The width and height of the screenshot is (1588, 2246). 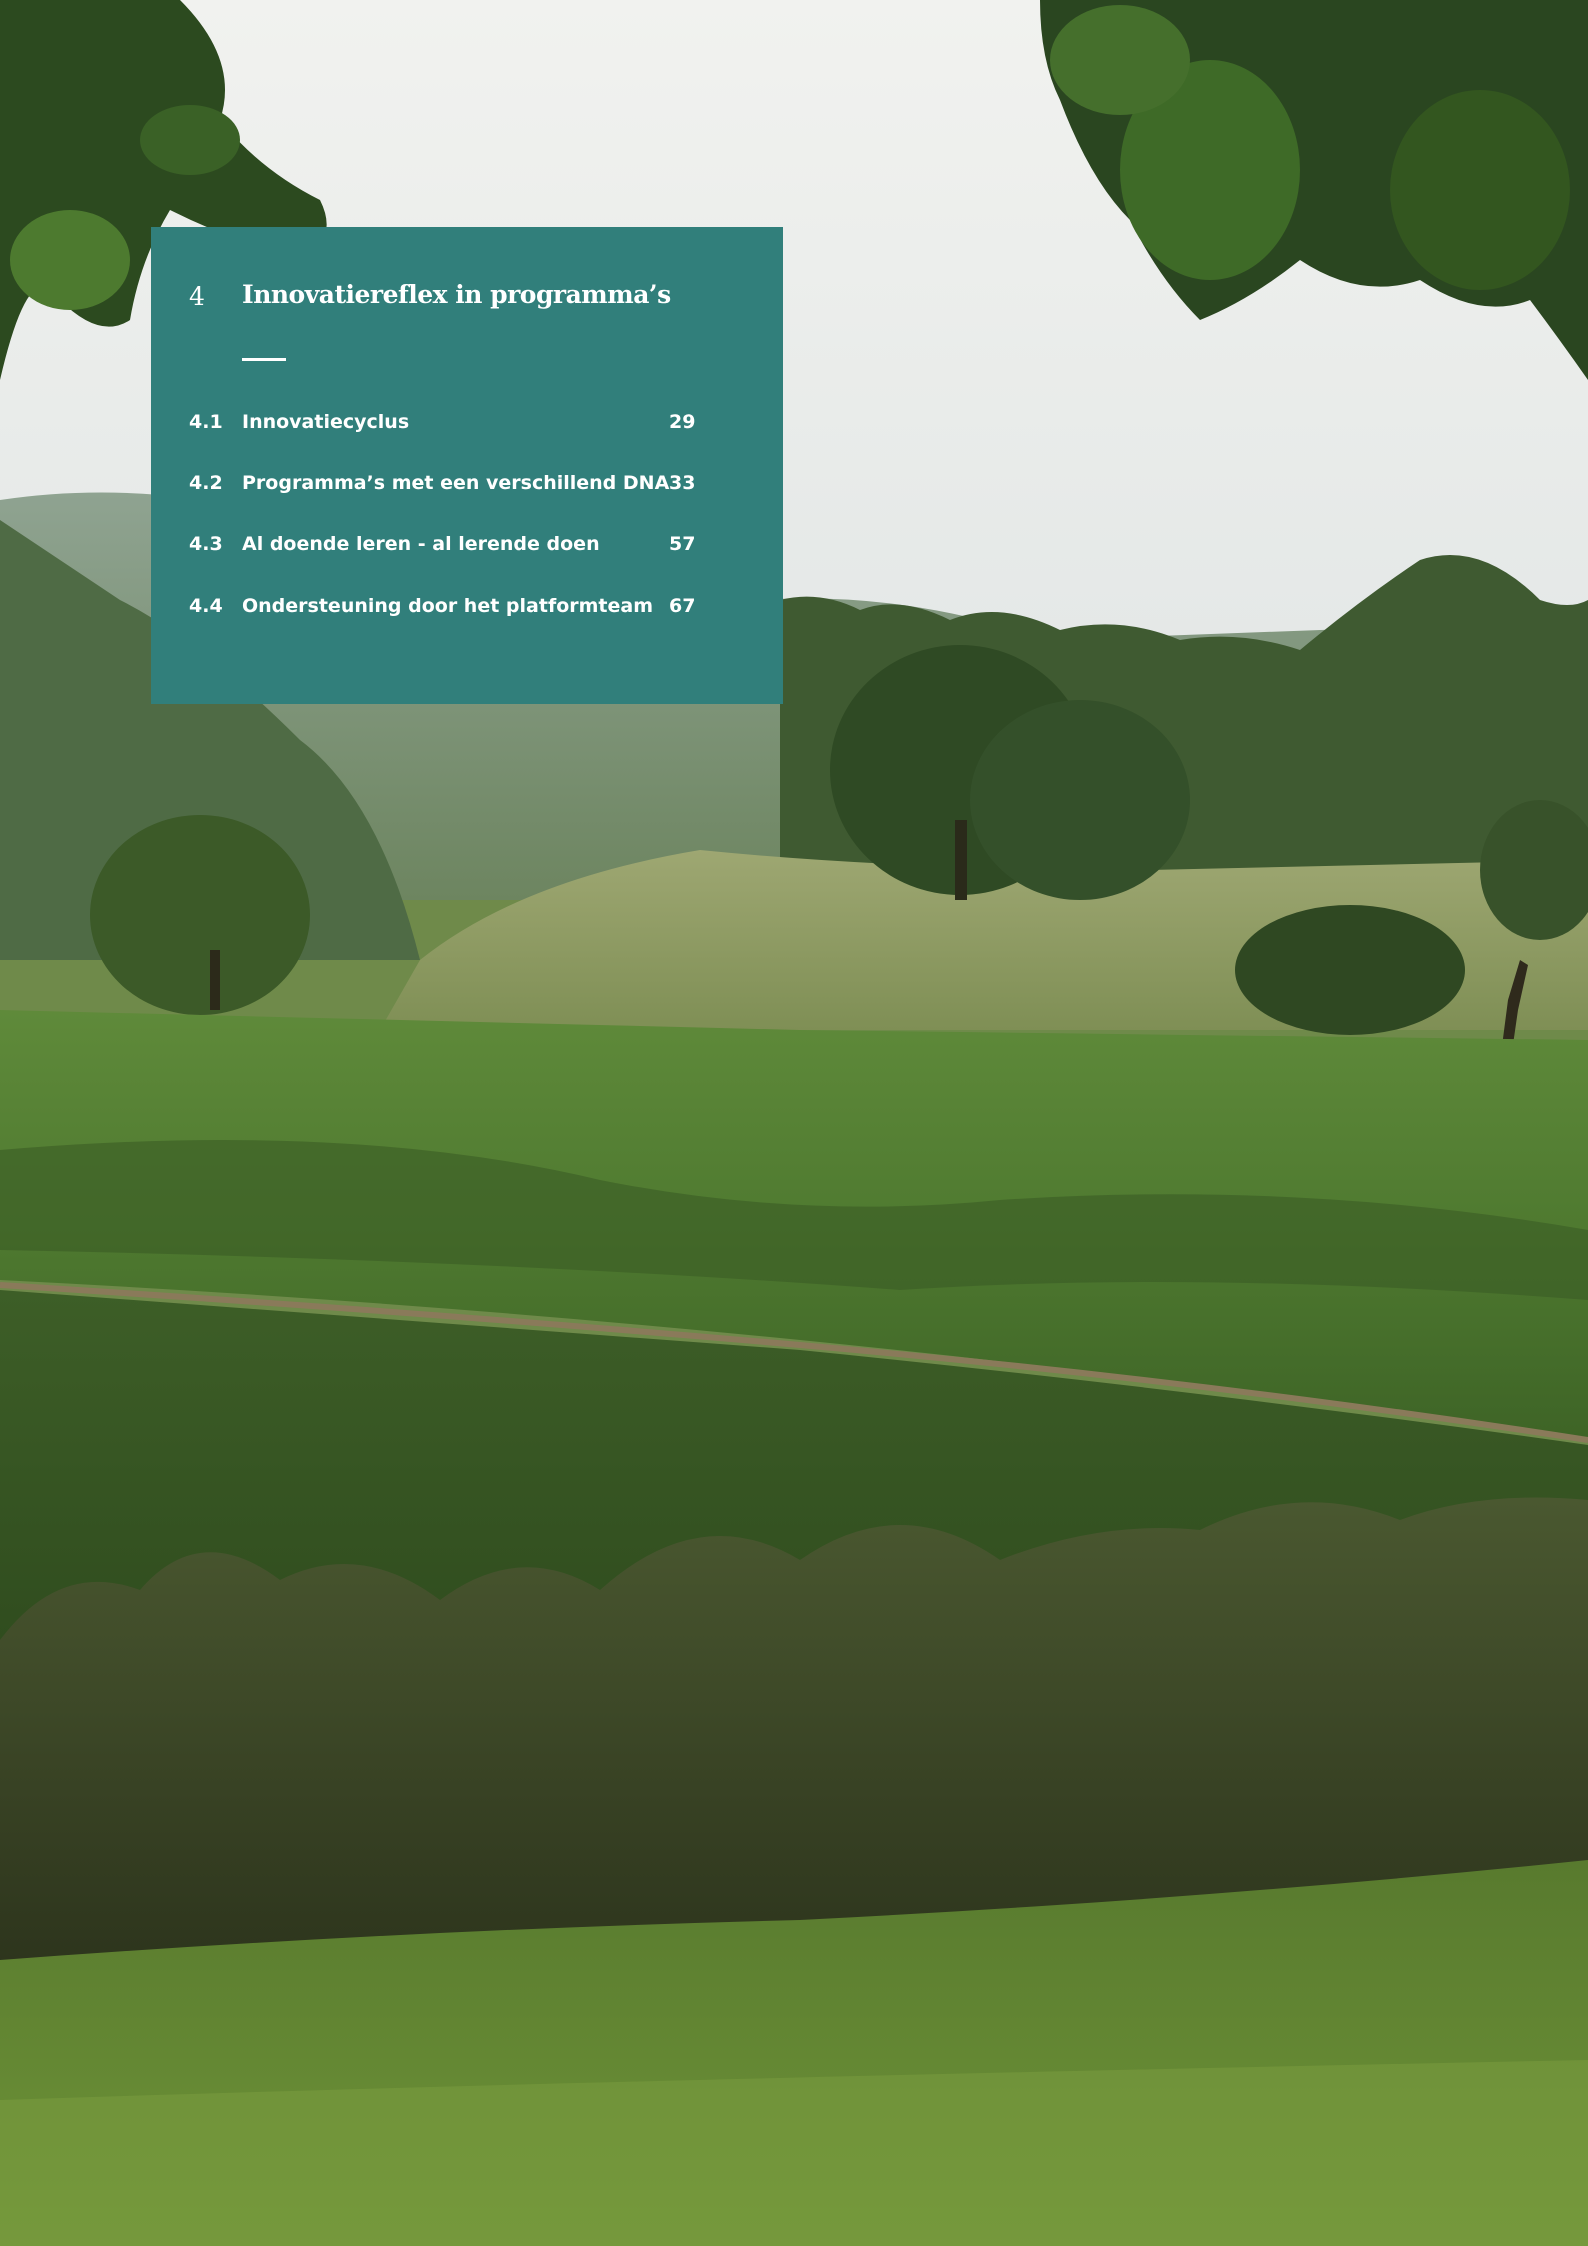 I want to click on toc-entry-page: 67, so click(x=682, y=606).